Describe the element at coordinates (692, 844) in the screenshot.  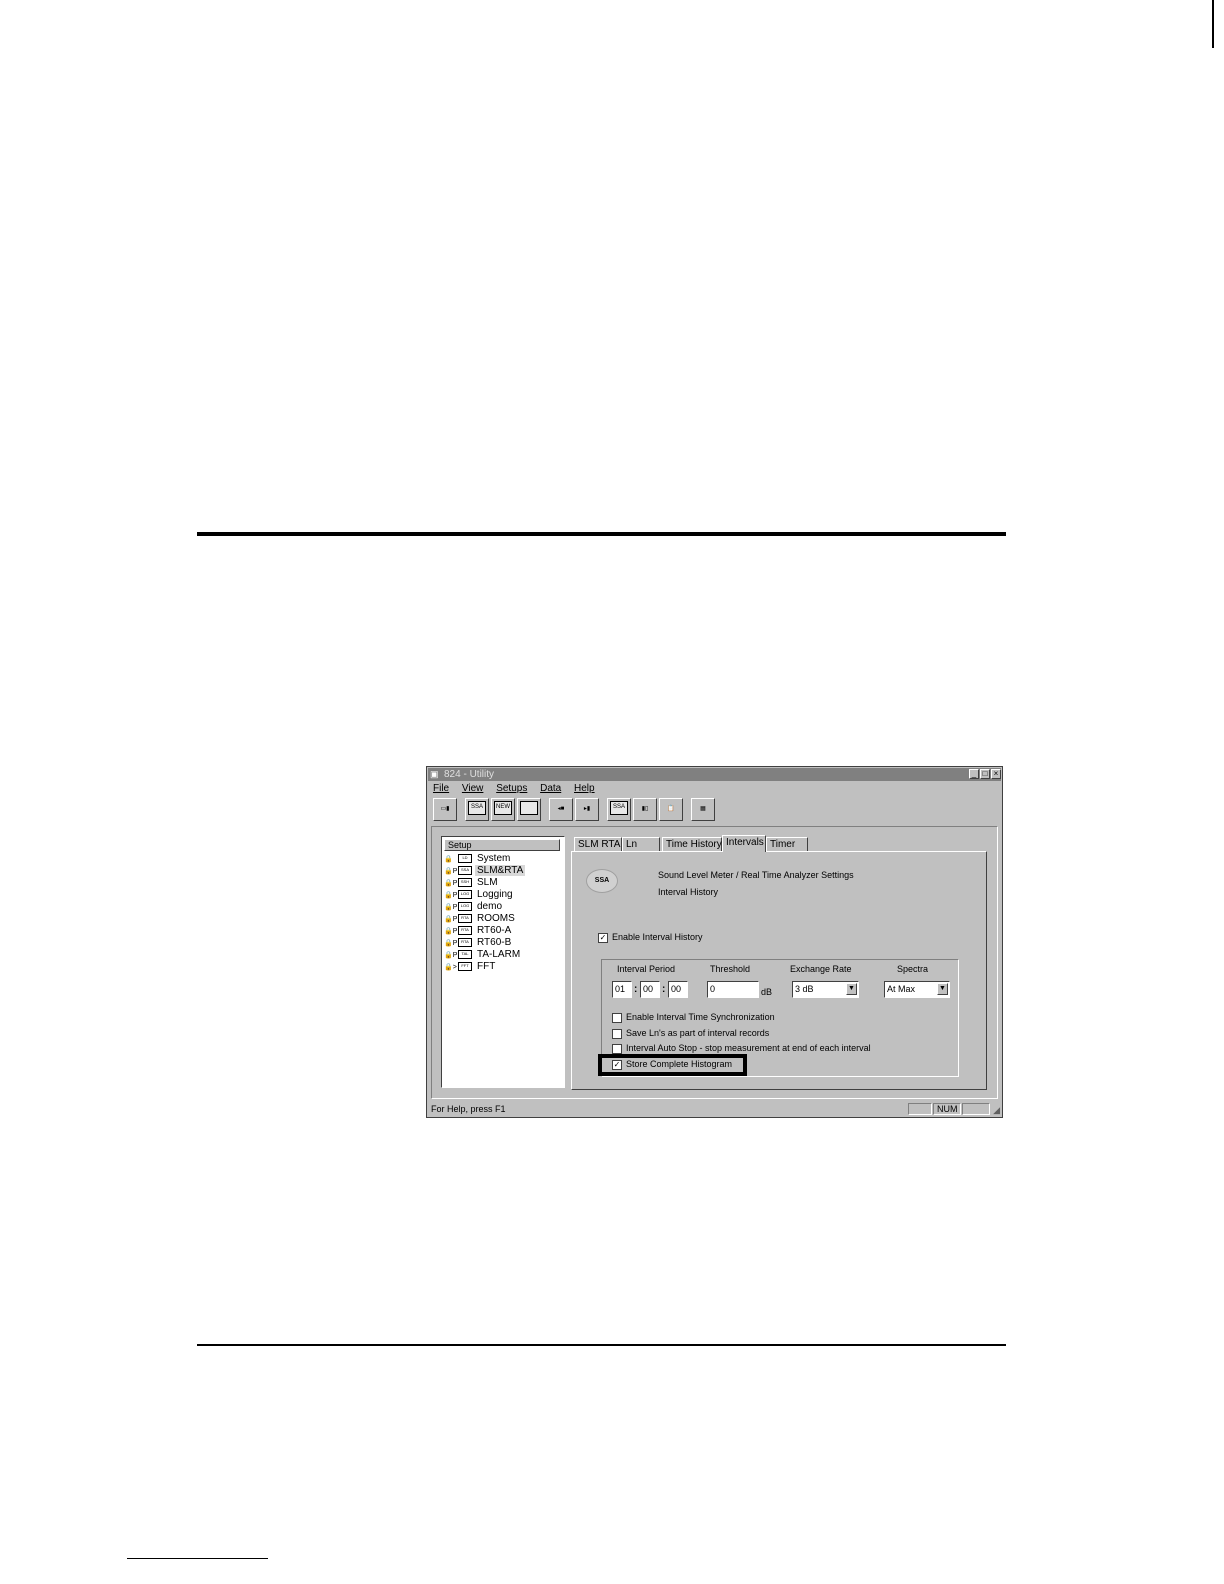
I see `tab-time-history: Time History` at that location.